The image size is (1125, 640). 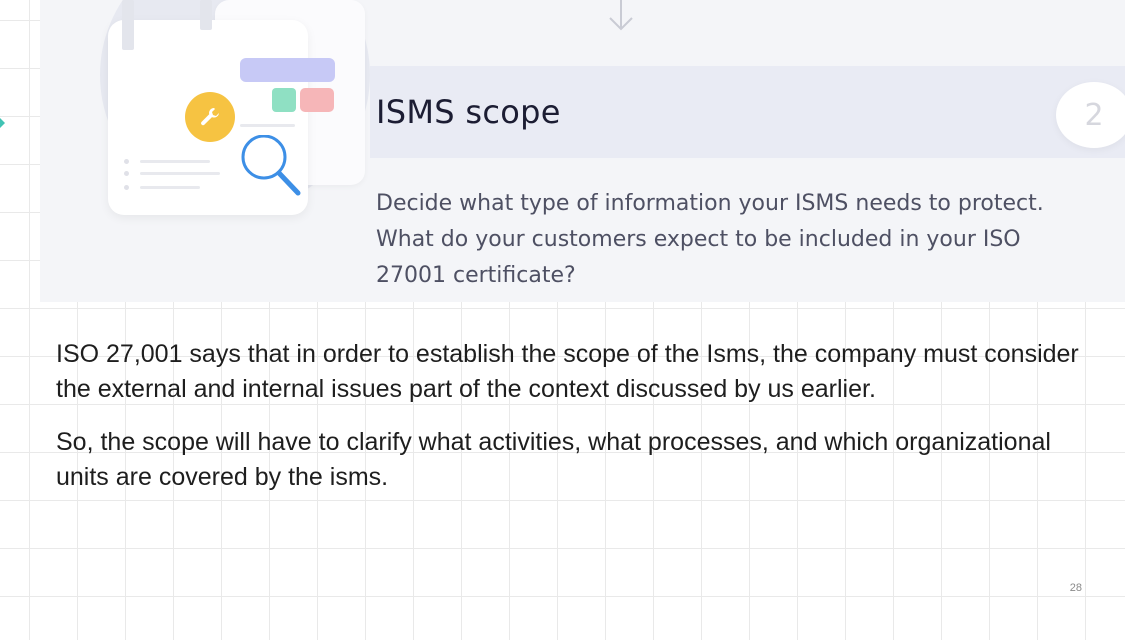 What do you see at coordinates (2, 123) in the screenshot?
I see `slide-edge-marker` at bounding box center [2, 123].